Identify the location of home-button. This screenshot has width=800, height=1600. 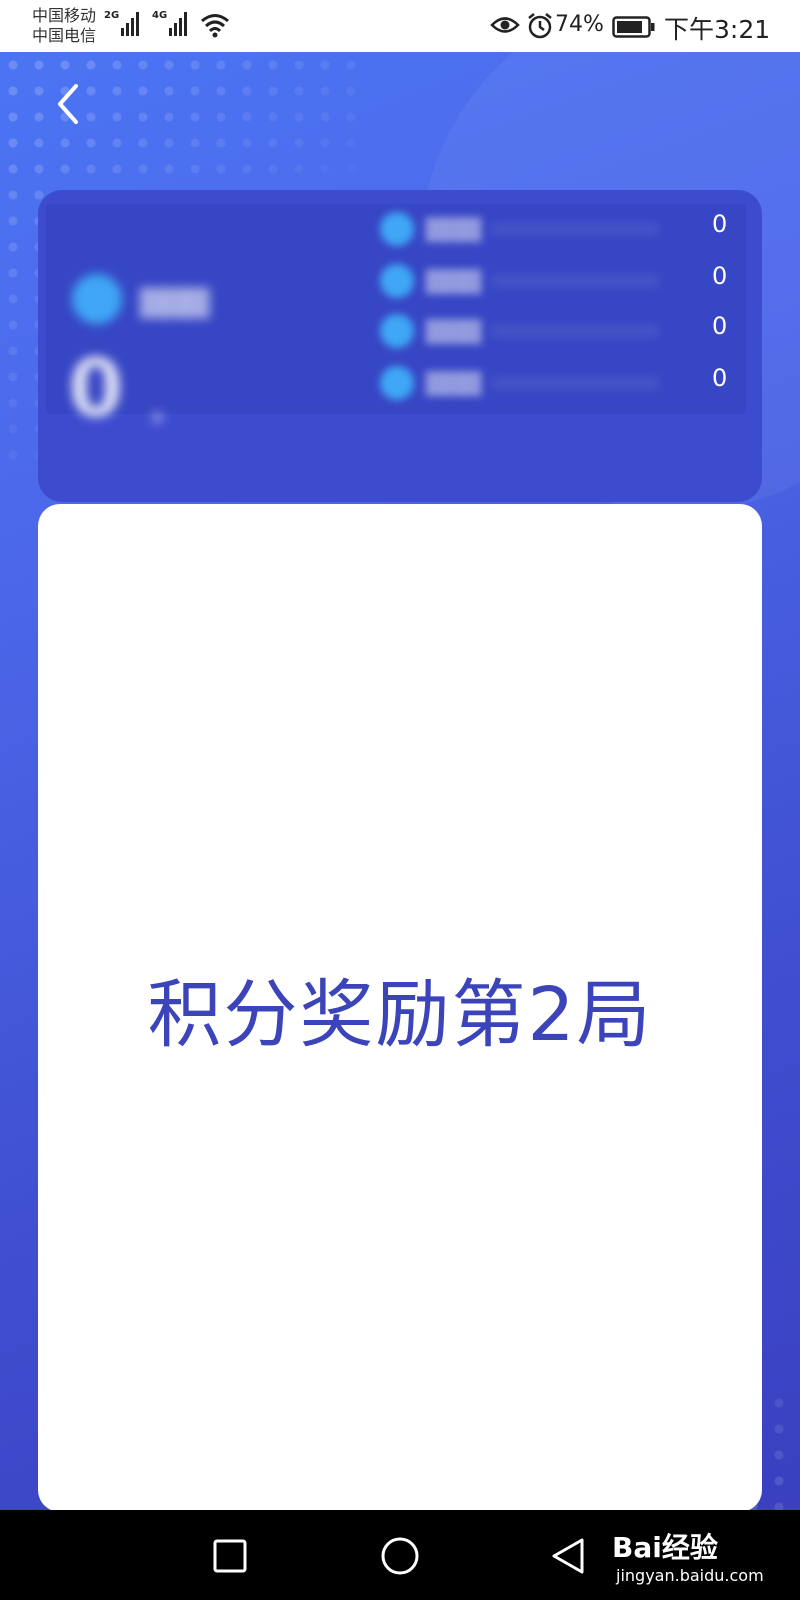
(400, 1556).